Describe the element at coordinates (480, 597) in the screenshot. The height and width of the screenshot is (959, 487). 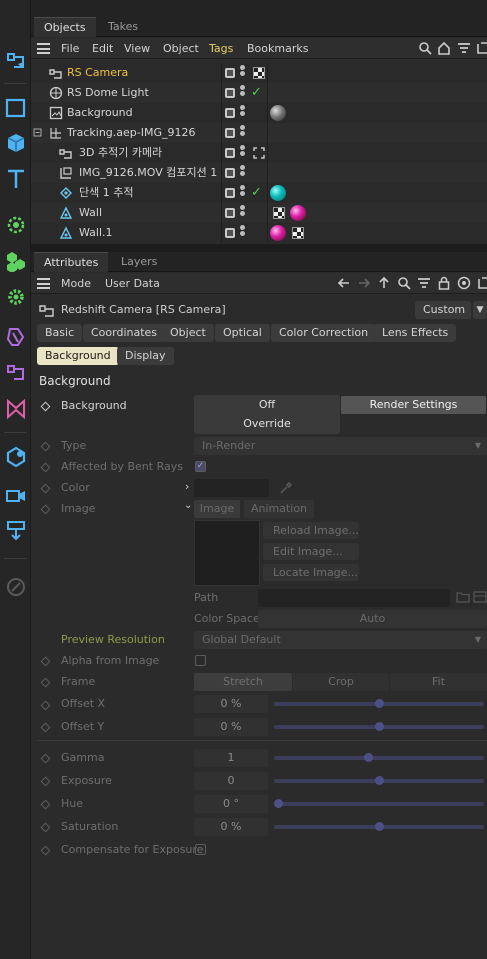
I see `menu-icon` at that location.